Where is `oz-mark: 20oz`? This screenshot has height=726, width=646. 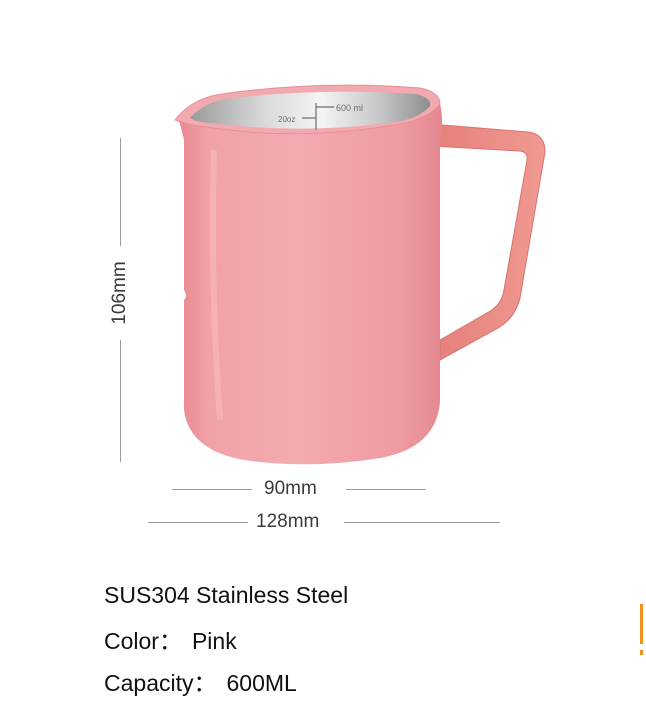 oz-mark: 20oz is located at coordinates (286, 119).